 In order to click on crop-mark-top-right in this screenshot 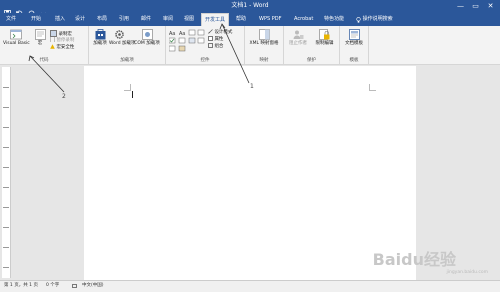, I will do `click(372, 87)`.